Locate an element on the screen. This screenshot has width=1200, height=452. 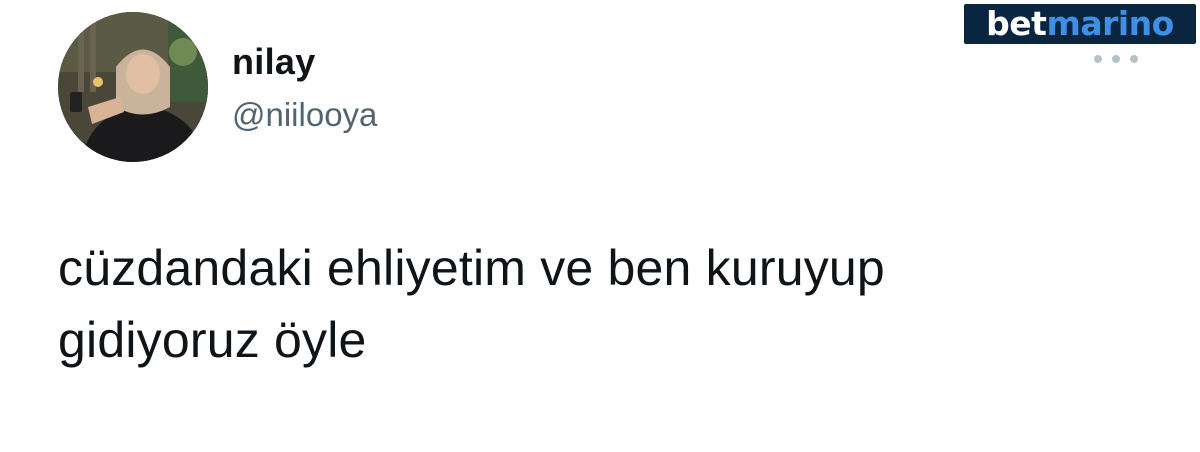
tweet-text-line: gidiyoruz öyle is located at coordinates (212, 340).